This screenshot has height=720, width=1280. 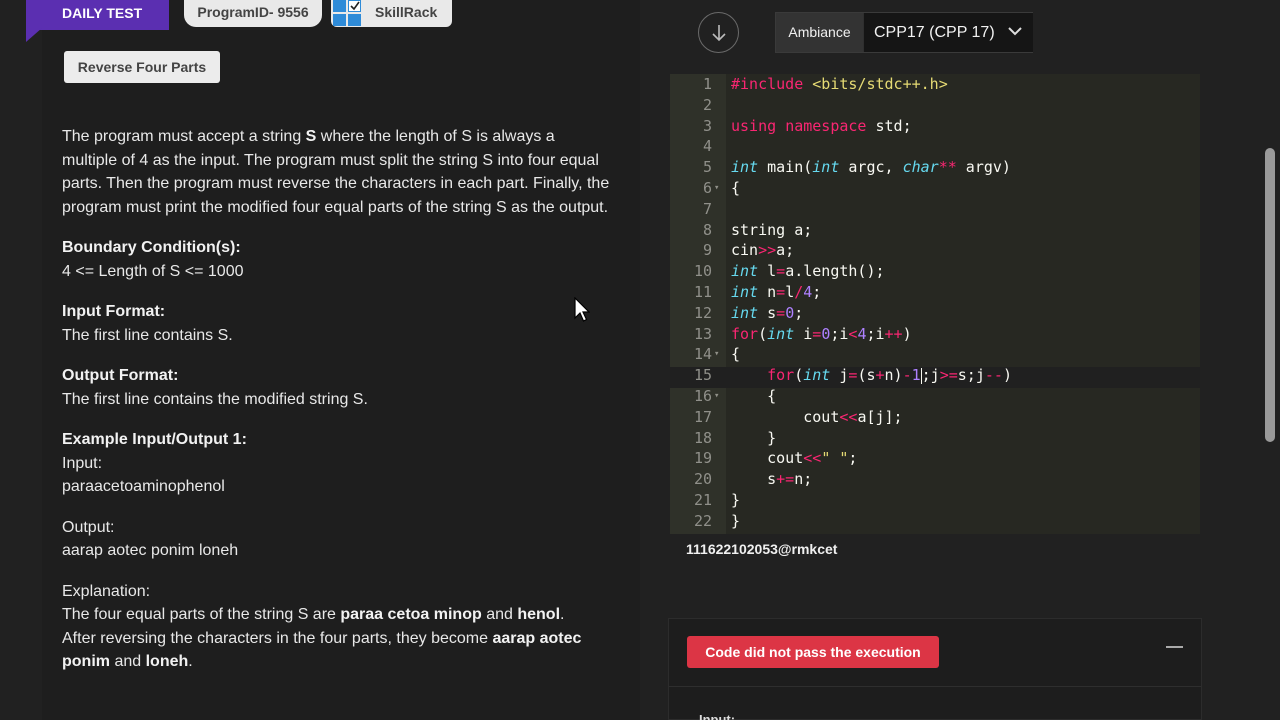 What do you see at coordinates (150, 539) in the screenshot?
I see `example-output: Output: aarap aotec ponim loneh` at bounding box center [150, 539].